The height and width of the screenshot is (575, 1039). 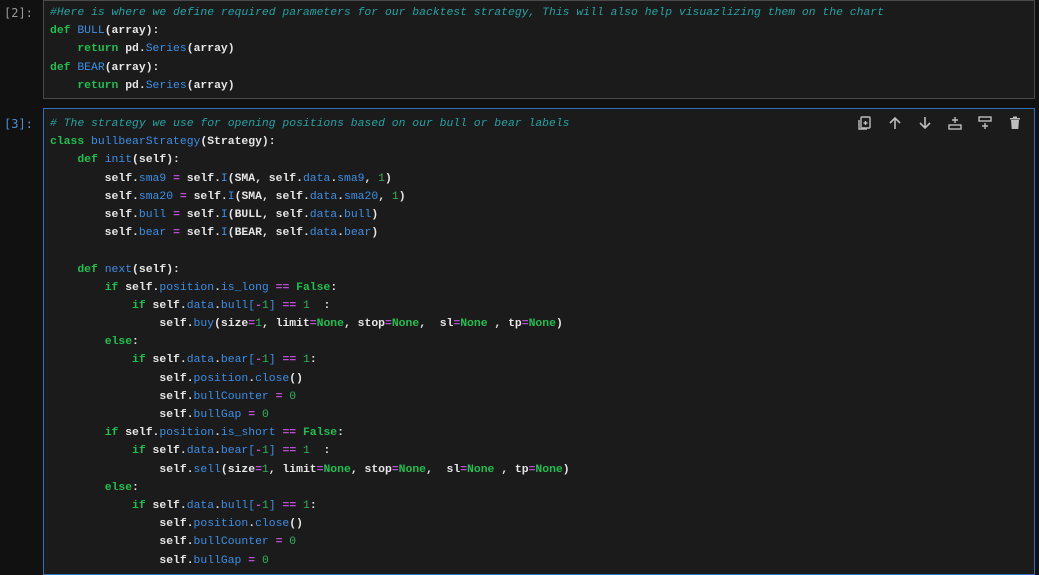 What do you see at coordinates (118, 342) in the screenshot?
I see `code-token-kw: else` at bounding box center [118, 342].